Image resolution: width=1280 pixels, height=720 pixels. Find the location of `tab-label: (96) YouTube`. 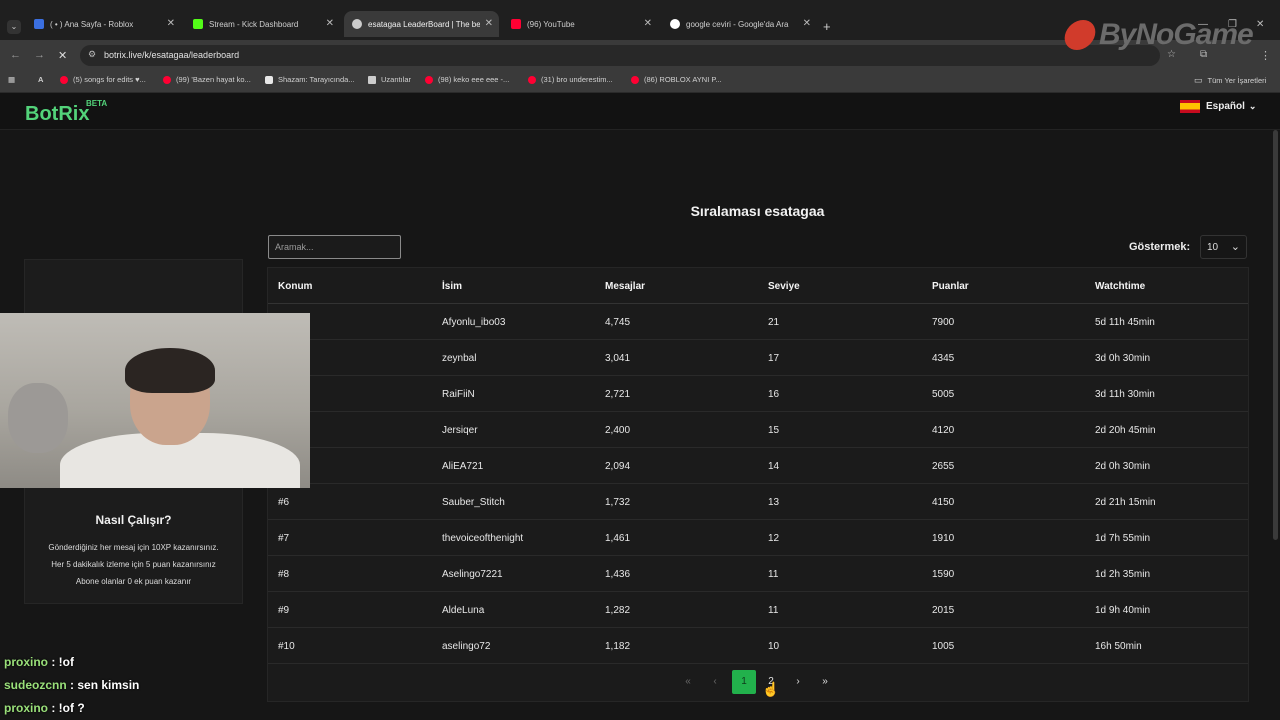

tab-label: (96) YouTube is located at coordinates (551, 24).